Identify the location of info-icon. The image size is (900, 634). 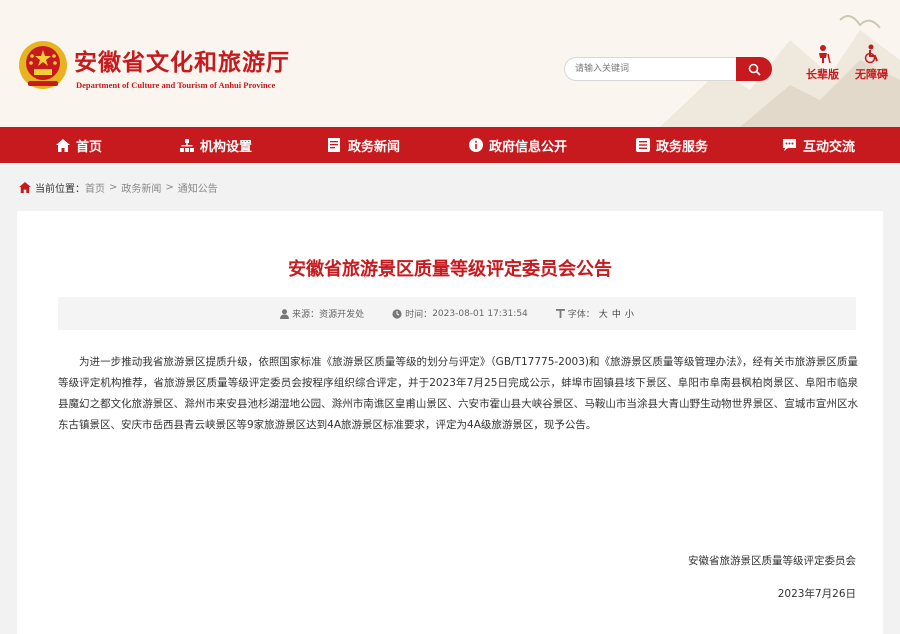
(476, 145).